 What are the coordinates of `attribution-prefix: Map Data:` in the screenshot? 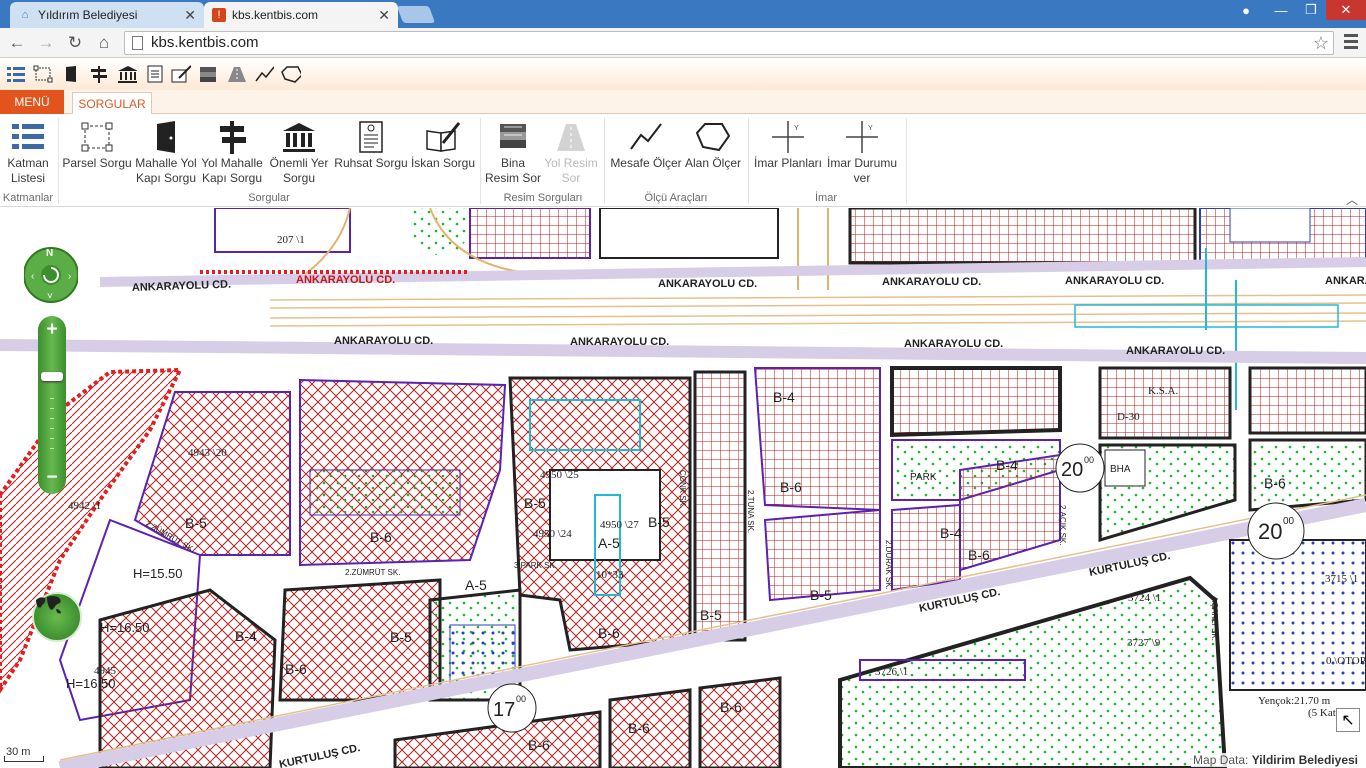 It's located at (1222, 760).